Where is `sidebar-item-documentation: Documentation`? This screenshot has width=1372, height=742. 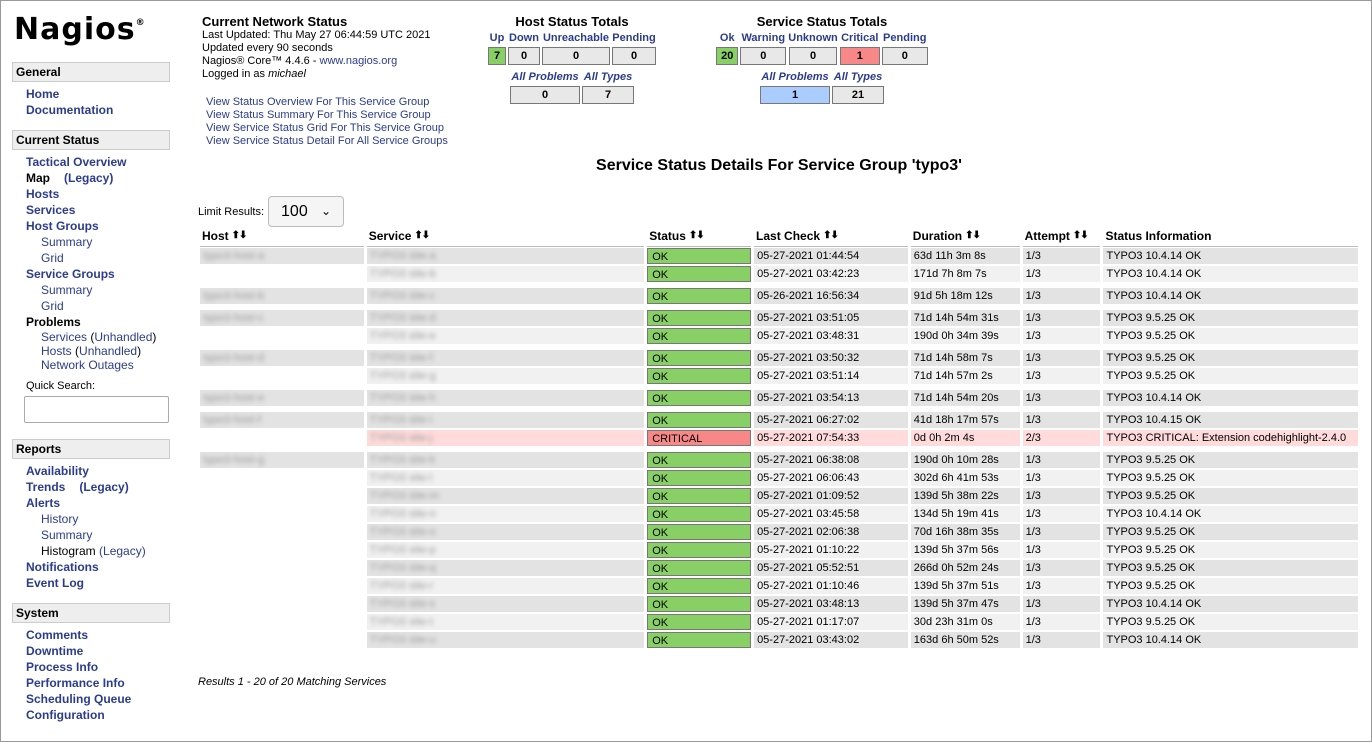
sidebar-item-documentation: Documentation is located at coordinates (98, 110).